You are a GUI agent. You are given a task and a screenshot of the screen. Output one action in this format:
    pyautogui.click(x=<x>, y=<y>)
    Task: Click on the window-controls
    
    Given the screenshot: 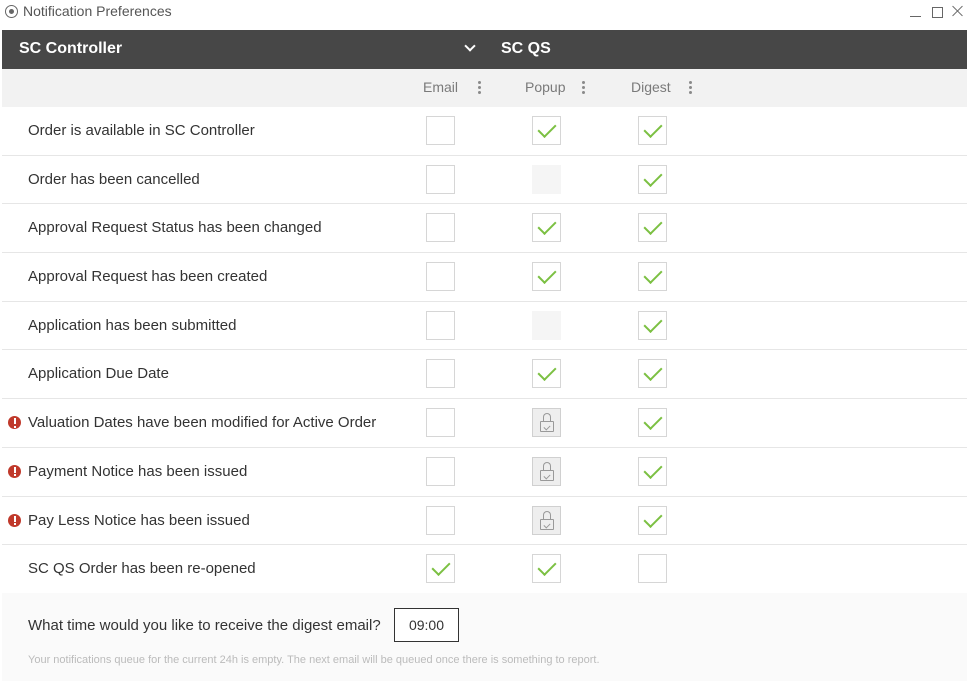 What is the action you would take?
    pyautogui.click(x=937, y=11)
    